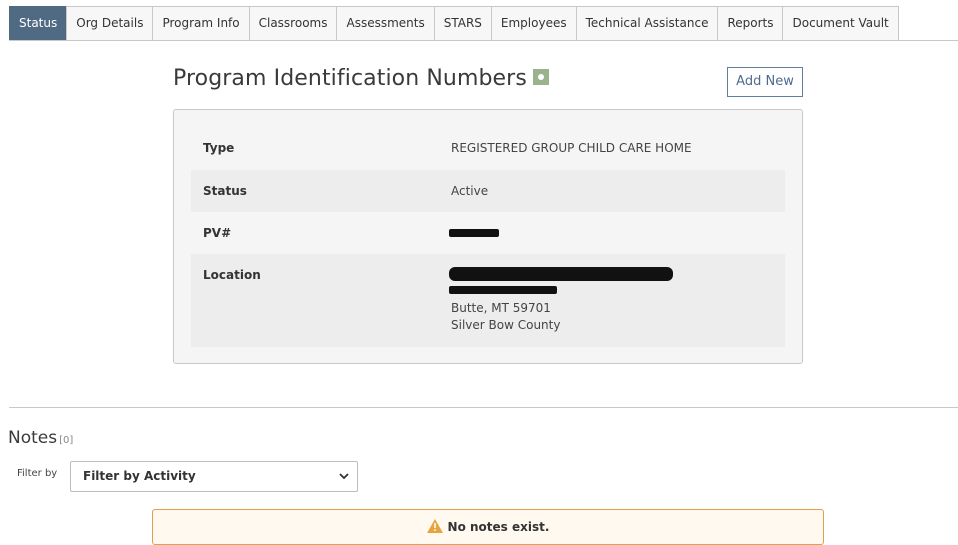 This screenshot has width=958, height=545. I want to click on section-divider, so click(483, 407).